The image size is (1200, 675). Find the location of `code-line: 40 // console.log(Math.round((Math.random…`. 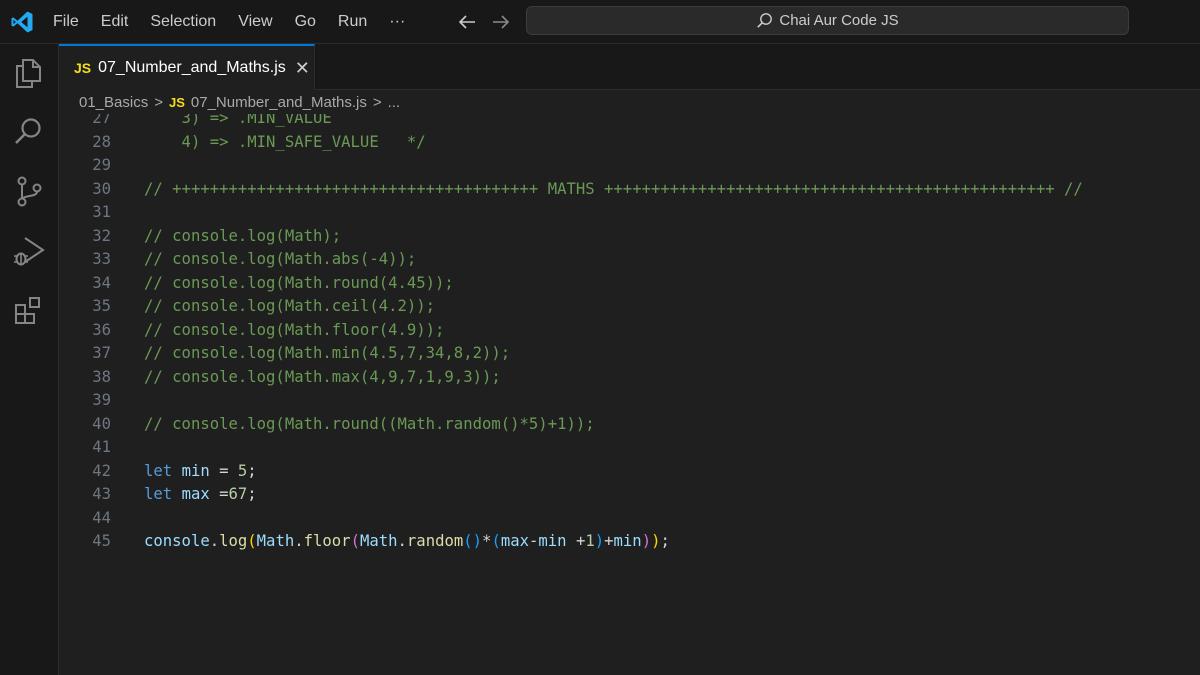

code-line: 40 // console.log(Math.round((Math.random… is located at coordinates (629, 425).